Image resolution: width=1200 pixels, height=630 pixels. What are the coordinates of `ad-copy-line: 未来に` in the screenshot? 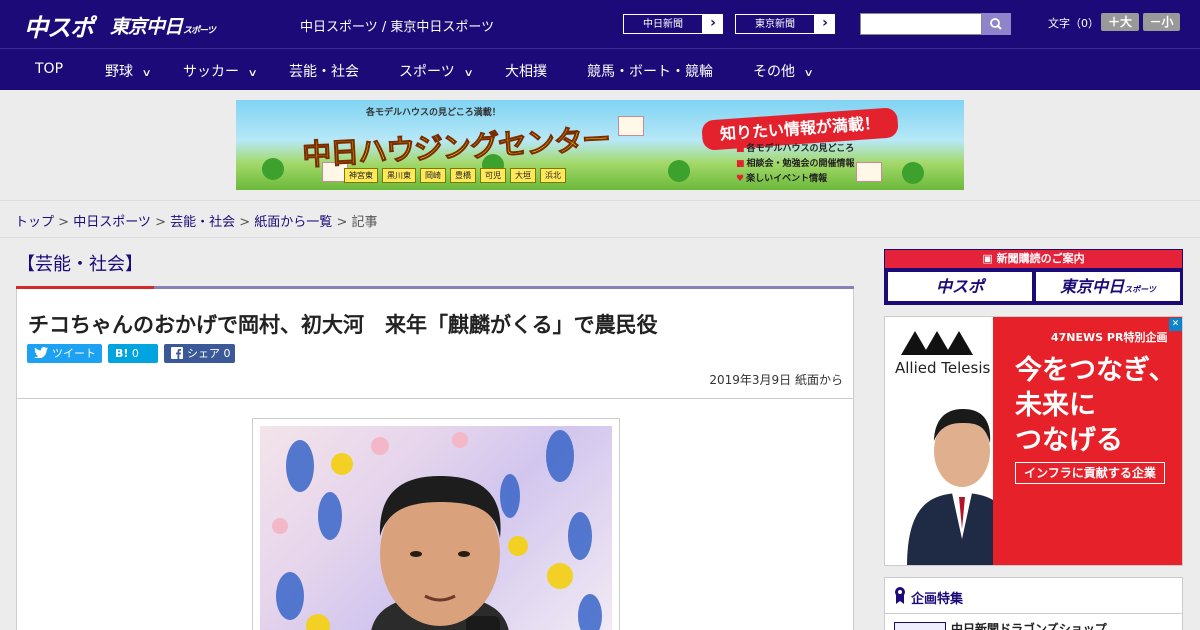 It's located at (1055, 405).